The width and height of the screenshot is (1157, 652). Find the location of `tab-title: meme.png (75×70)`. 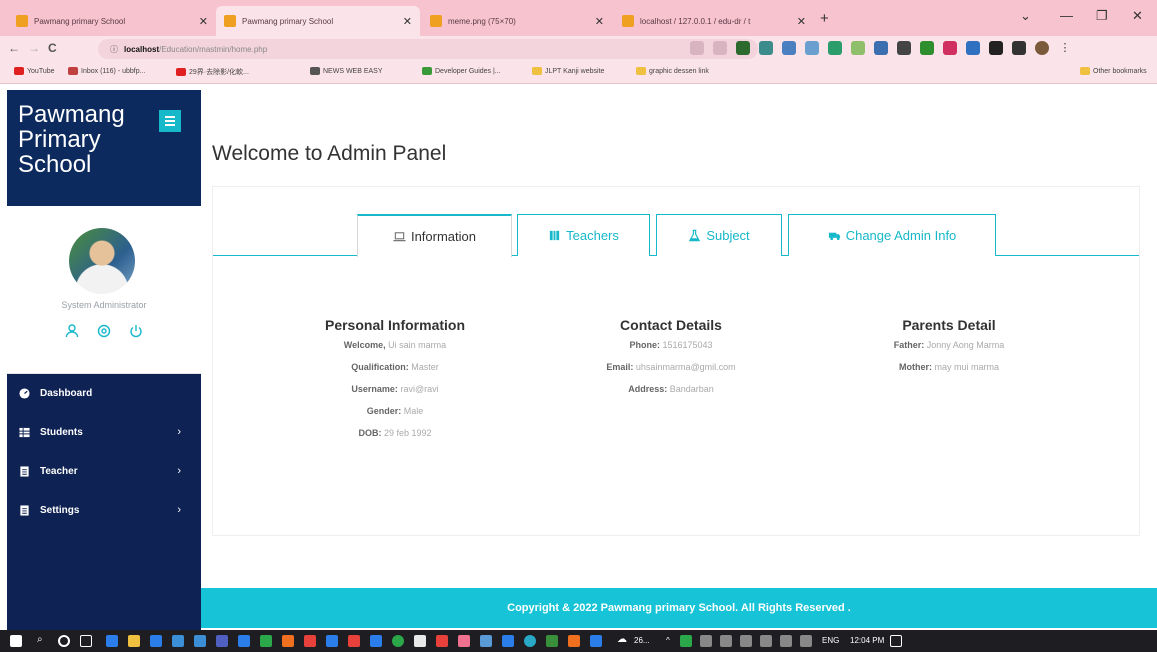

tab-title: meme.png (75×70) is located at coordinates (482, 21).